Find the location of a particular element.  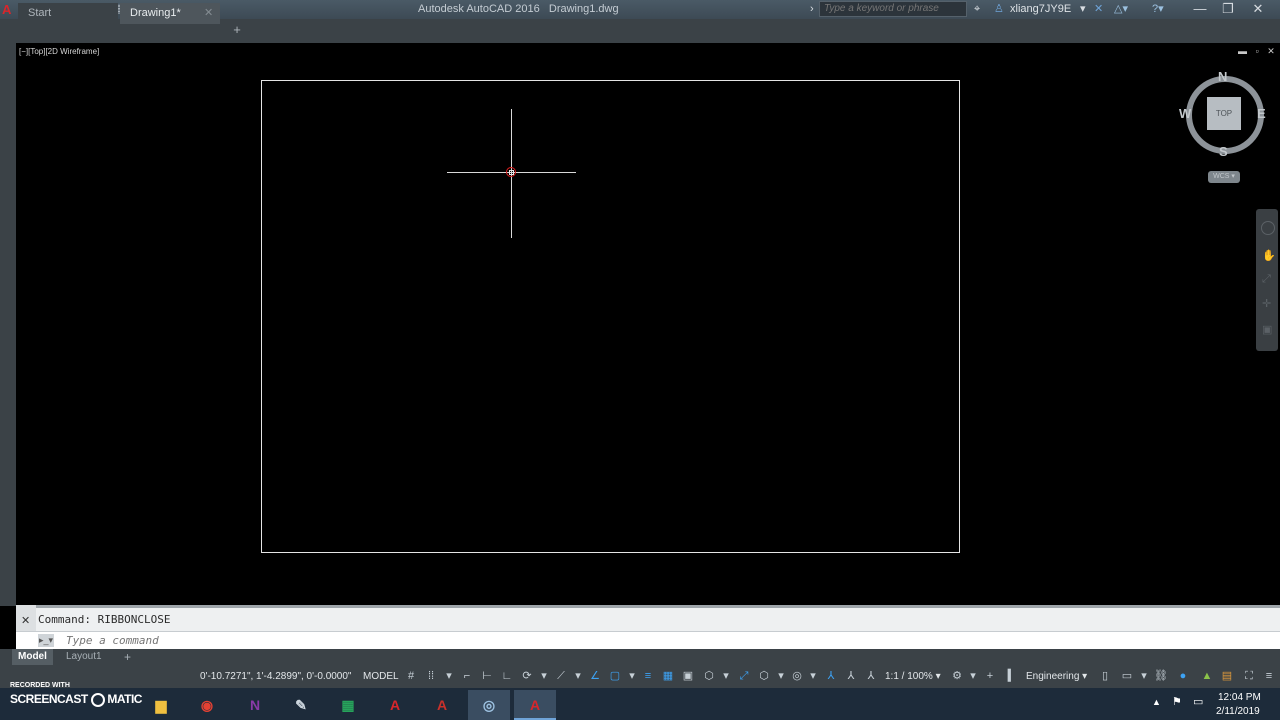

ucs-label: WCS is located at coordinates (1221, 176).